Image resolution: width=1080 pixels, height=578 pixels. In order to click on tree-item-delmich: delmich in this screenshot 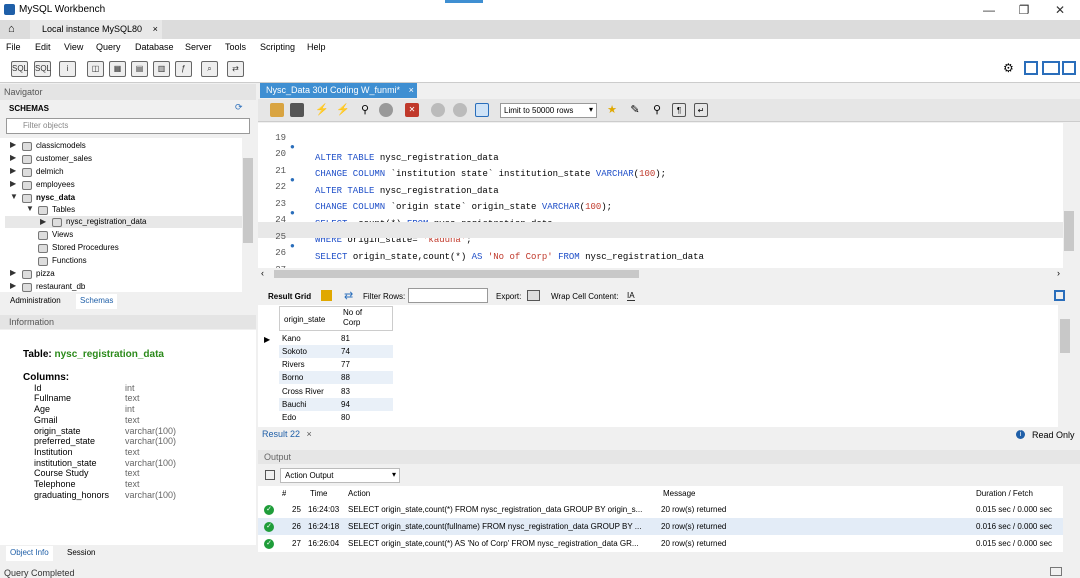, I will do `click(50, 171)`.